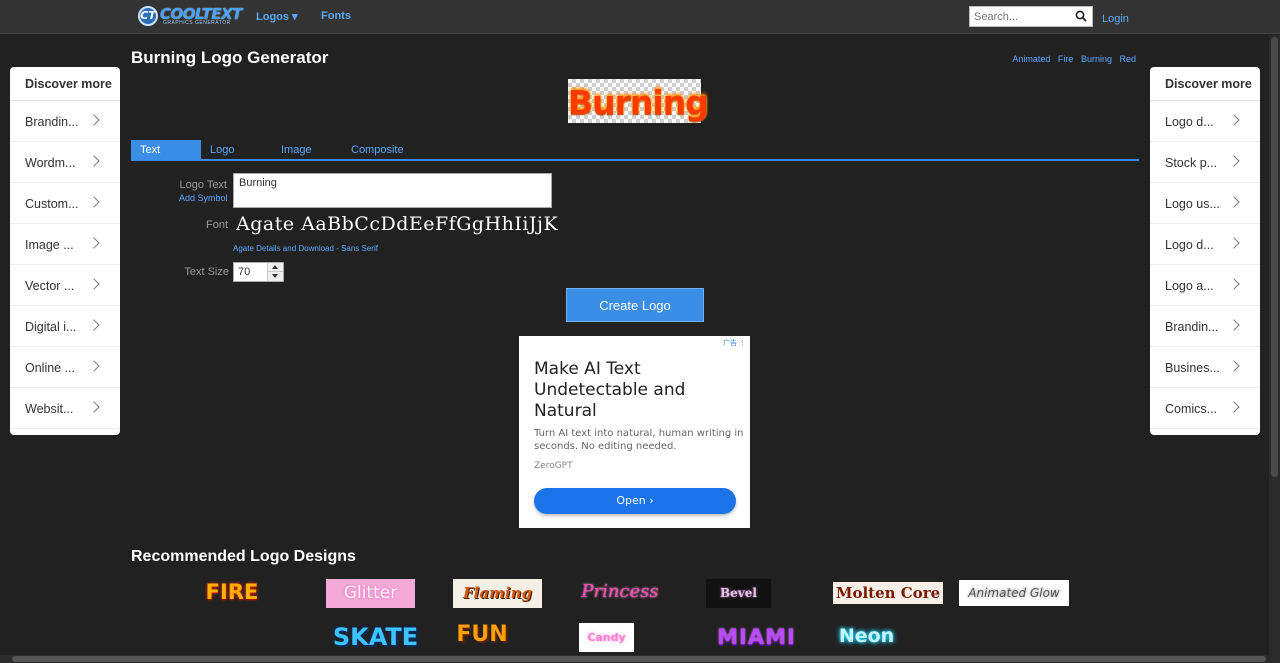 The image size is (1280, 663). What do you see at coordinates (370, 593) in the screenshot?
I see `logo-style-glitter: Glitter` at bounding box center [370, 593].